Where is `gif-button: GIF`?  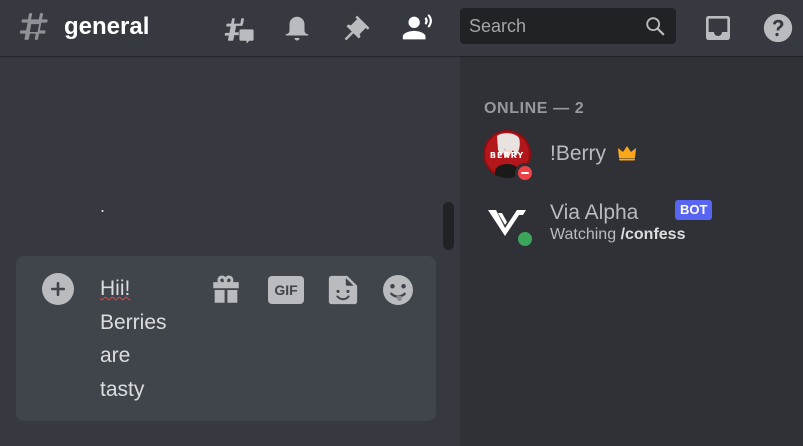
gif-button: GIF is located at coordinates (286, 290).